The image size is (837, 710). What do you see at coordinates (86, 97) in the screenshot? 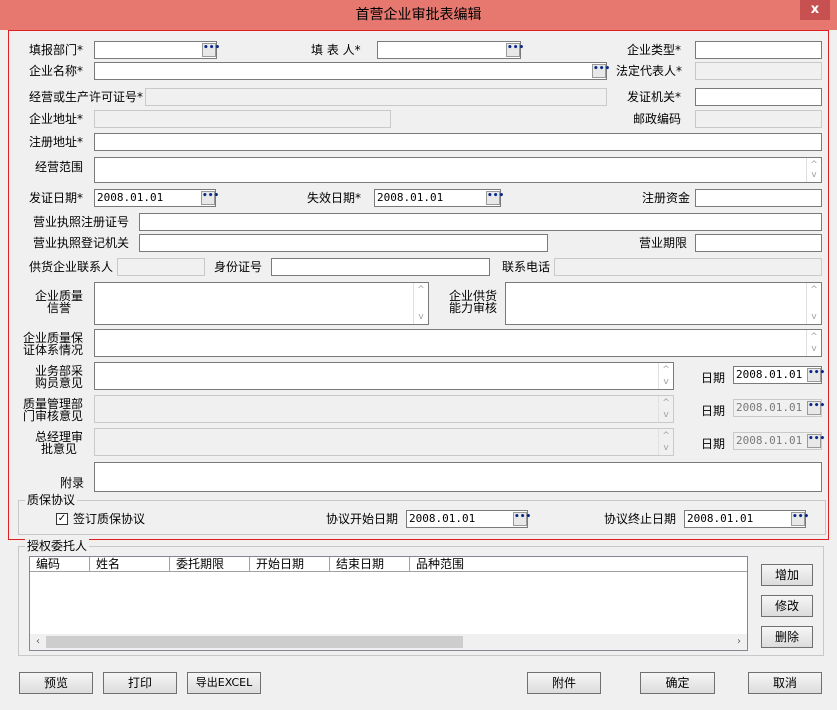
I see `license-no-label: 经营或生产许可证号*` at bounding box center [86, 97].